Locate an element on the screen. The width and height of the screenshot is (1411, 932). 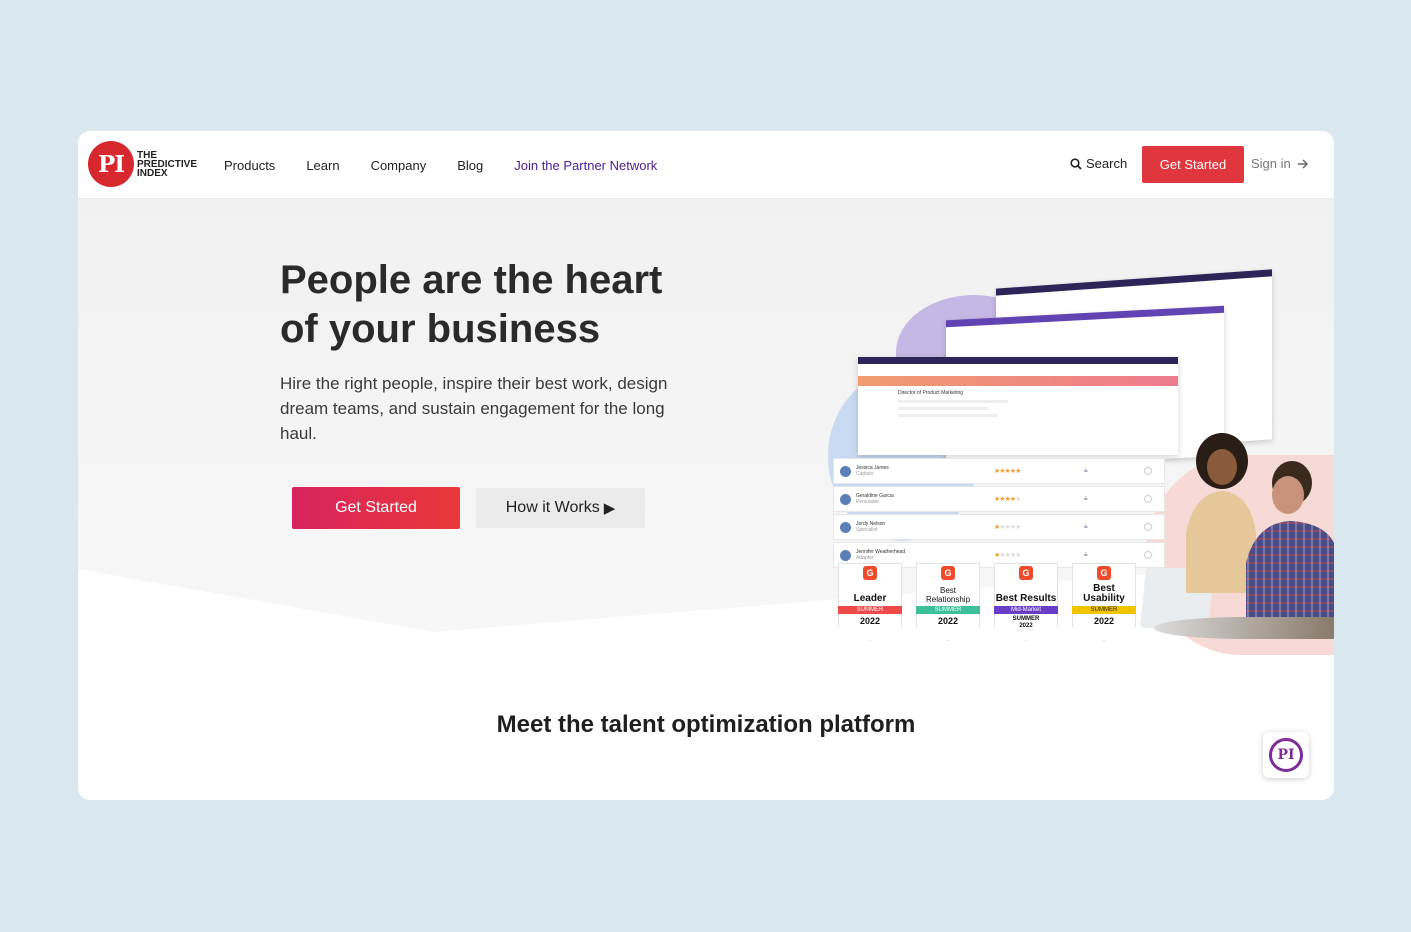
candidate-name: Jessica James Captain is located at coordinates (872, 471).